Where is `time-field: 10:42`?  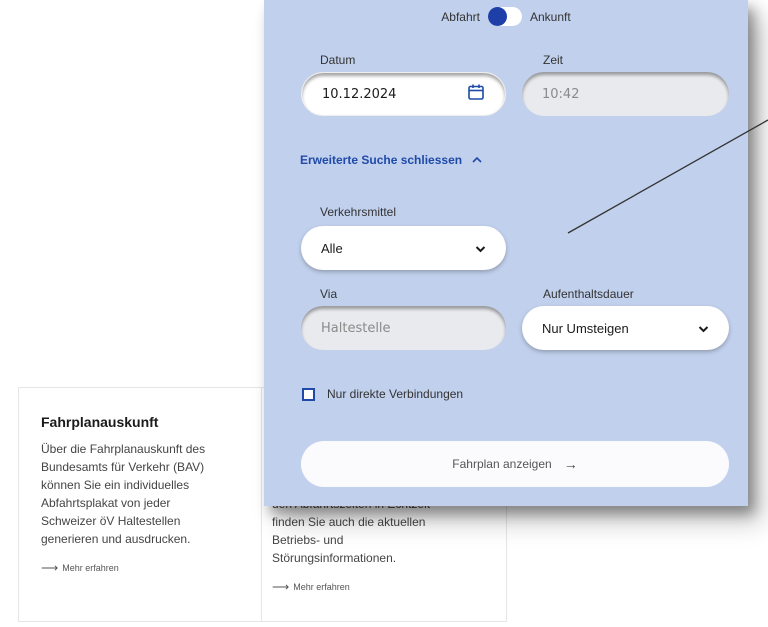
time-field: 10:42 is located at coordinates (625, 94).